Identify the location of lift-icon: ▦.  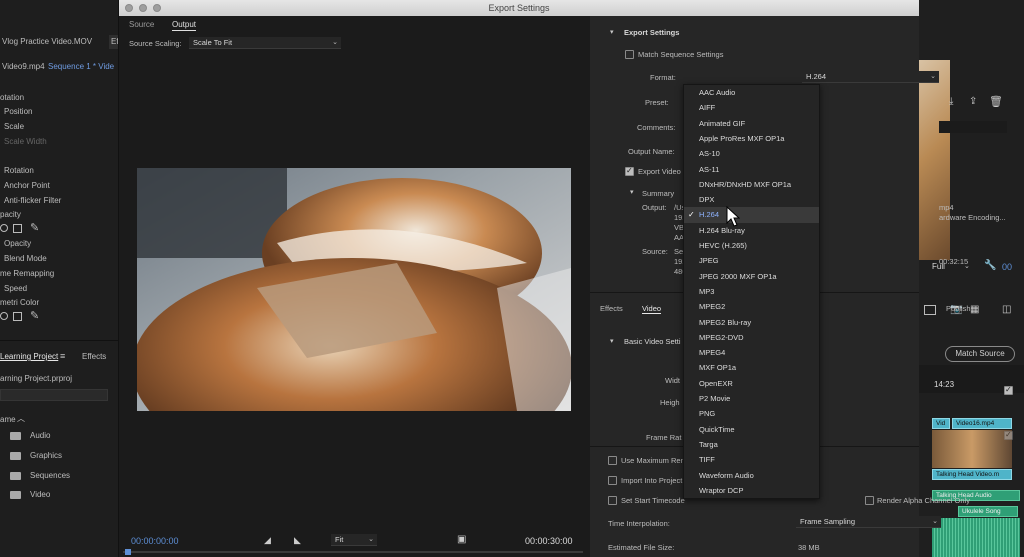
(974, 309).